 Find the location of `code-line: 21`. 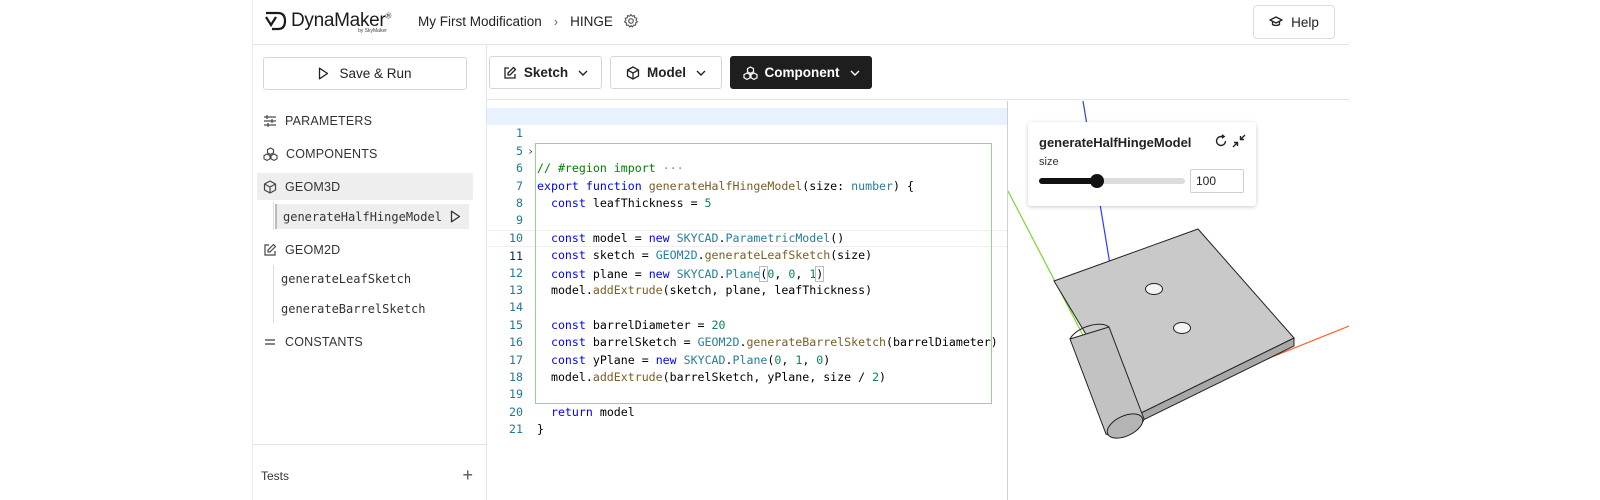

code-line: 21 is located at coordinates (747, 420).